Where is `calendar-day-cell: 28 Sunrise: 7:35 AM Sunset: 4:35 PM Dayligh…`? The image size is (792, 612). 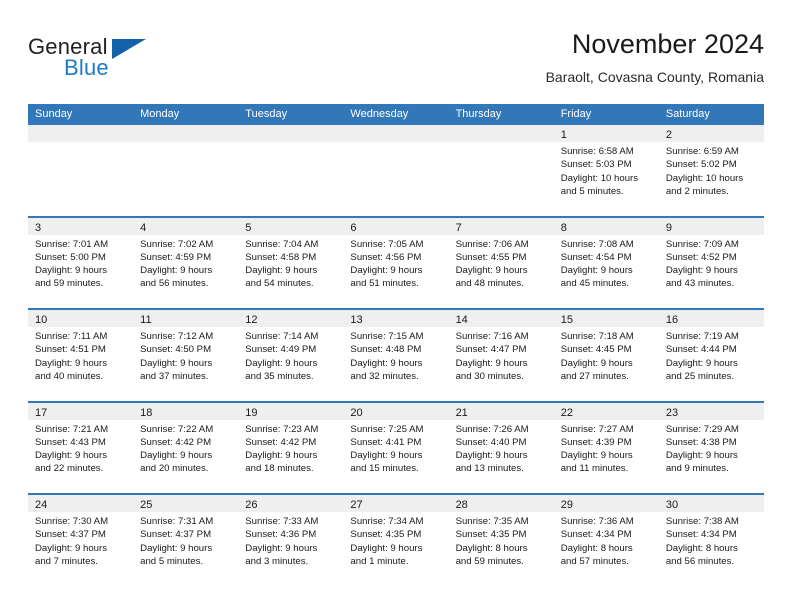
calendar-day-cell: 28 Sunrise: 7:35 AM Sunset: 4:35 PM Dayligh… is located at coordinates (501, 540).